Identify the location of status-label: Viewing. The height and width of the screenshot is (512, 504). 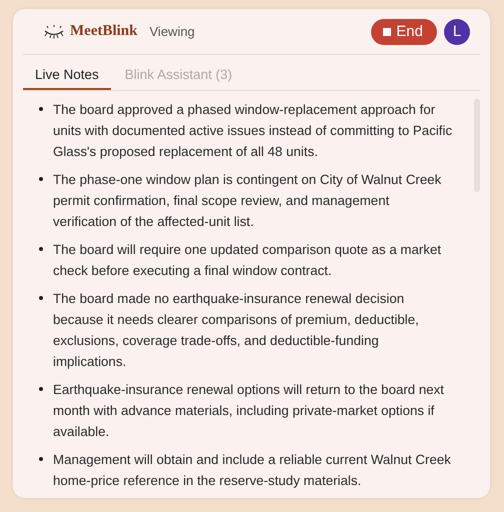
(172, 31).